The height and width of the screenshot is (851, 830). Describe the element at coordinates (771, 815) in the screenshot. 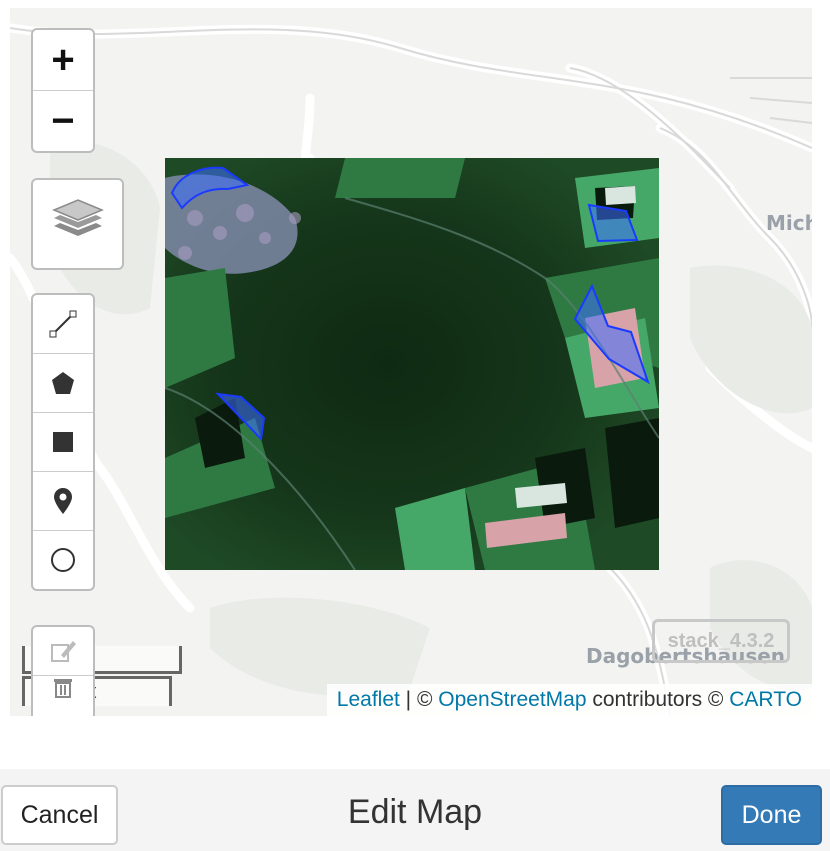

I see `done-button: Done` at that location.